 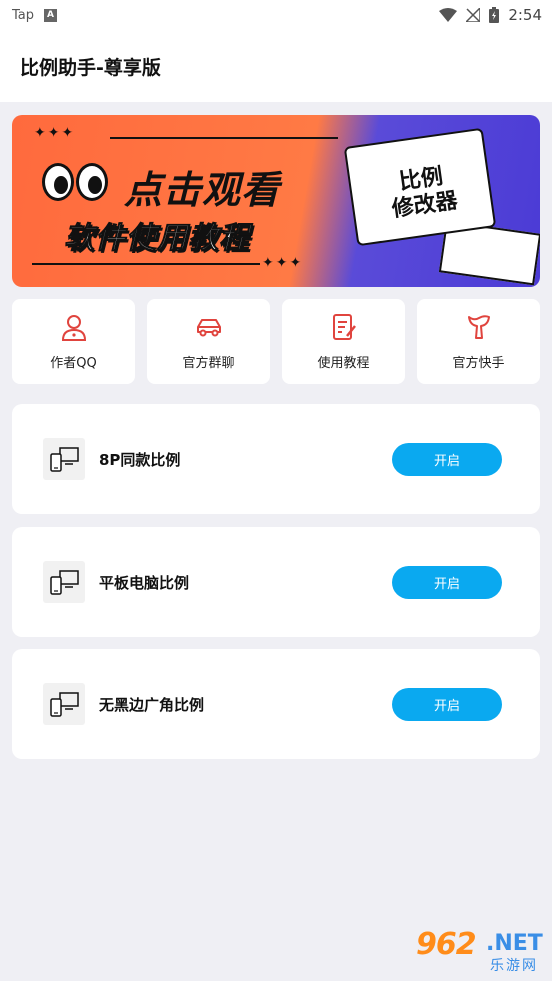 I want to click on card-label: 平板电脑比例, so click(x=144, y=582).